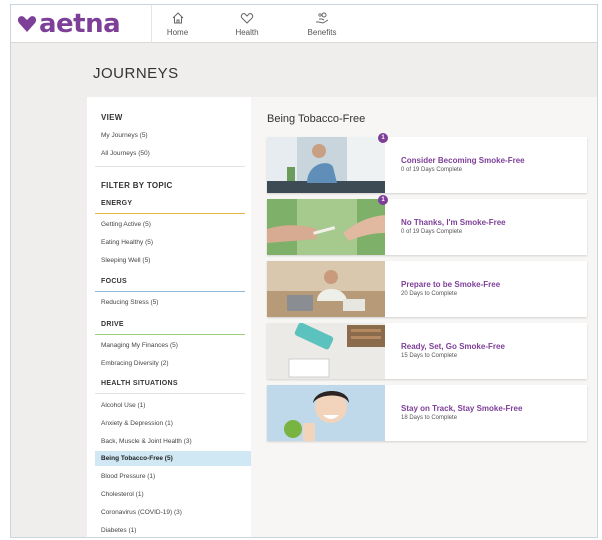 The width and height of the screenshot is (602, 540). I want to click on journey-title: Consider Becoming Smoke-Free, so click(463, 160).